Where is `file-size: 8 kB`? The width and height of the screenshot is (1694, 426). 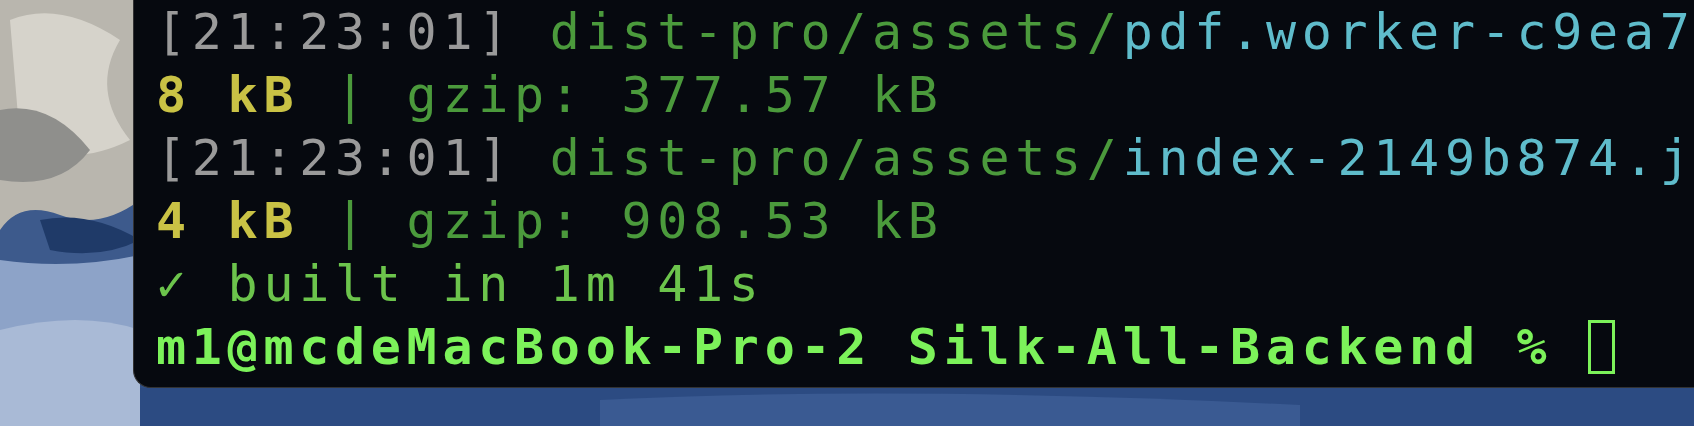 file-size: 8 kB is located at coordinates (228, 94).